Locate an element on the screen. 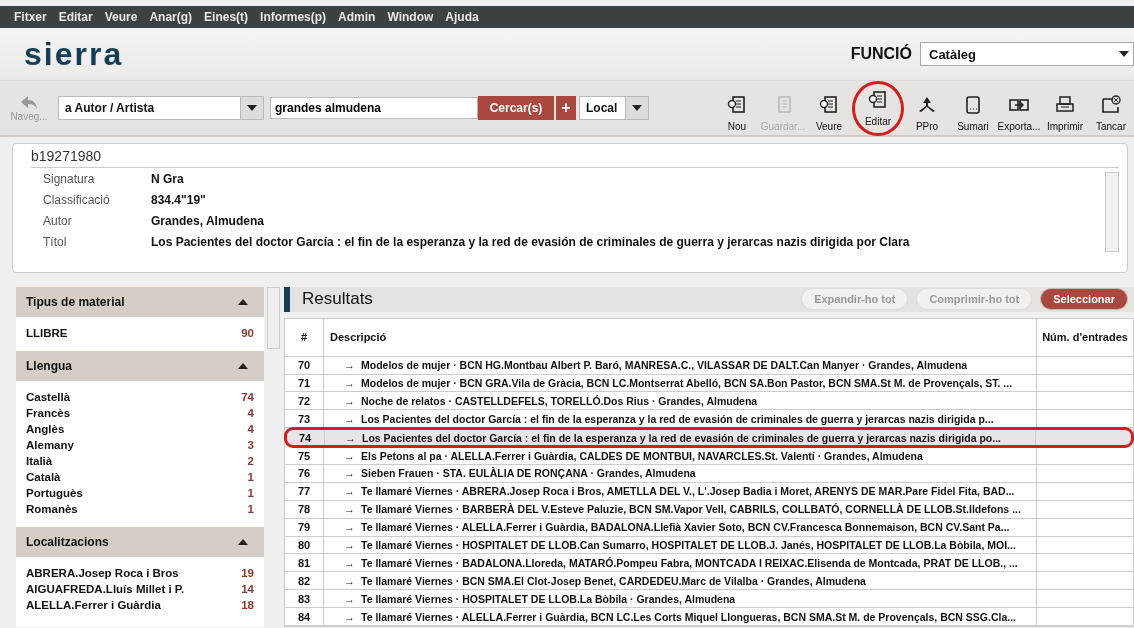 The width and height of the screenshot is (1134, 628). search-field: grandes almudena is located at coordinates (374, 108).